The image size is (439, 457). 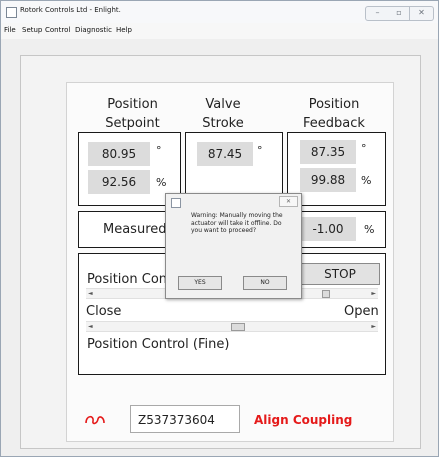 What do you see at coordinates (124, 30) in the screenshot?
I see `menu-help: Help` at bounding box center [124, 30].